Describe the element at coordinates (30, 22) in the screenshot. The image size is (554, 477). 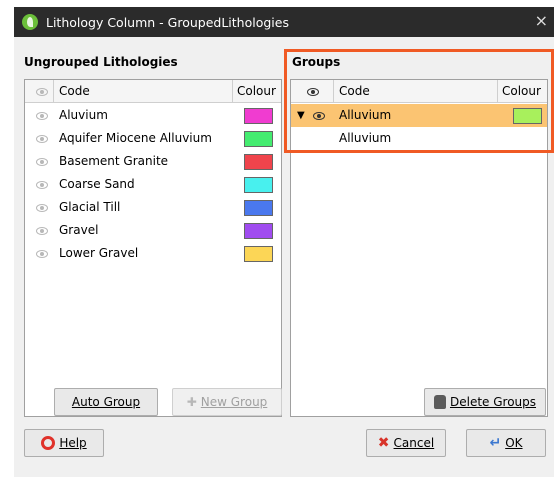
I see `app-logo-icon` at that location.